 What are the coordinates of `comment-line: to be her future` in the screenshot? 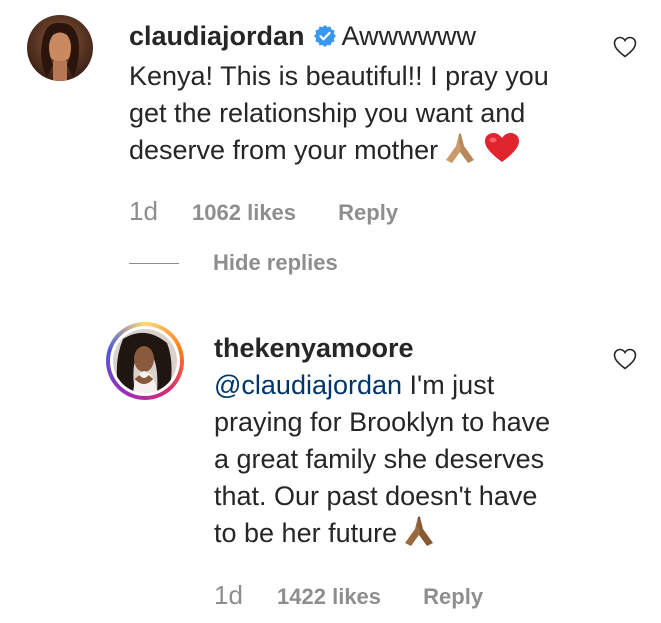 It's located at (306, 533).